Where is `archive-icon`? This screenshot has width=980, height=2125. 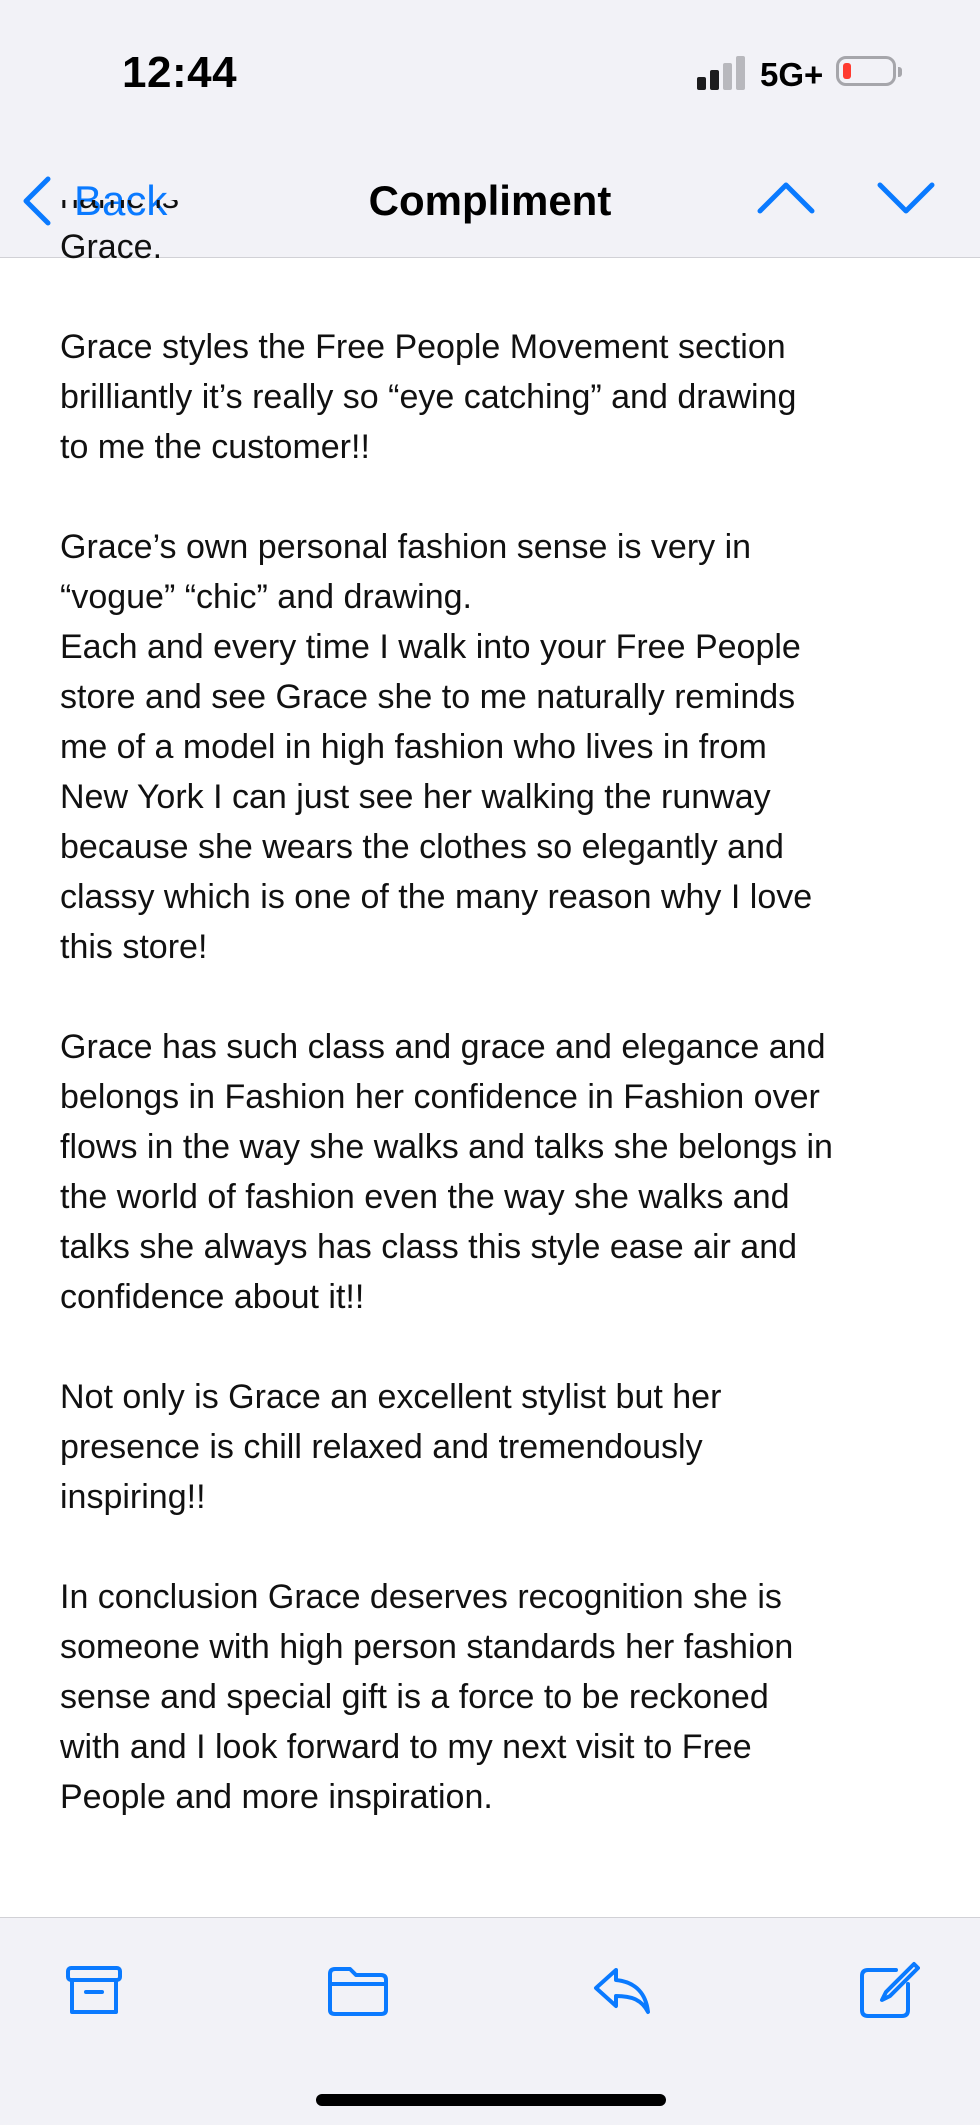
archive-icon is located at coordinates (94, 1990).